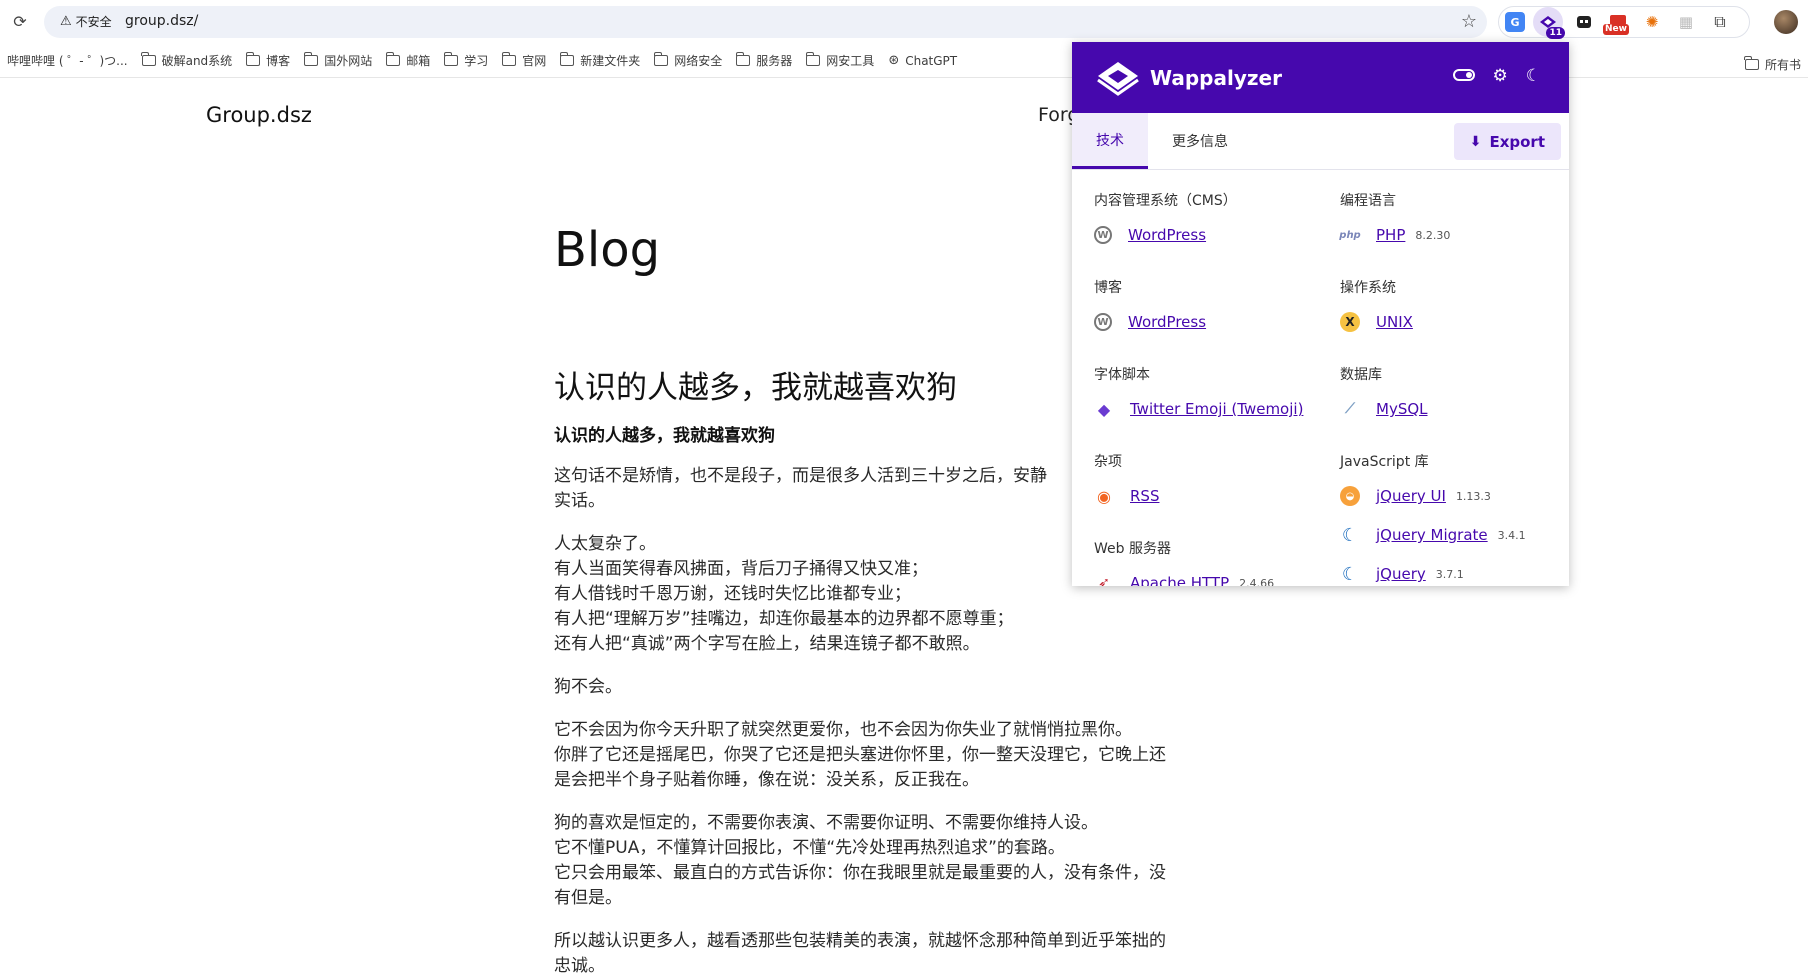  I want to click on tech-link: PHP, so click(1390, 235).